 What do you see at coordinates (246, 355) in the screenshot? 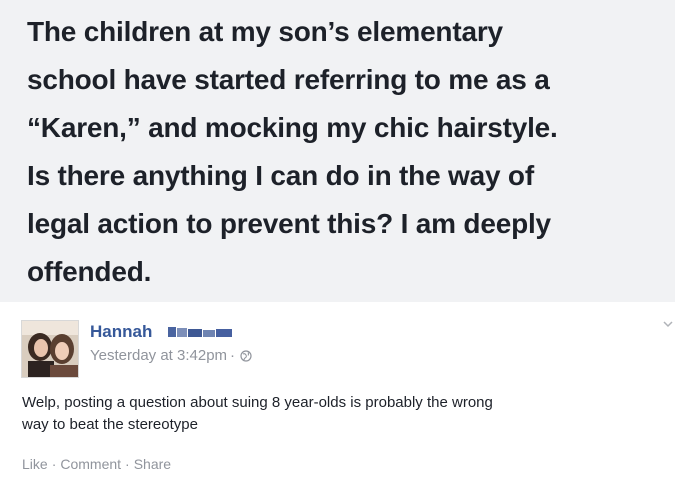
I see `globe-icon` at bounding box center [246, 355].